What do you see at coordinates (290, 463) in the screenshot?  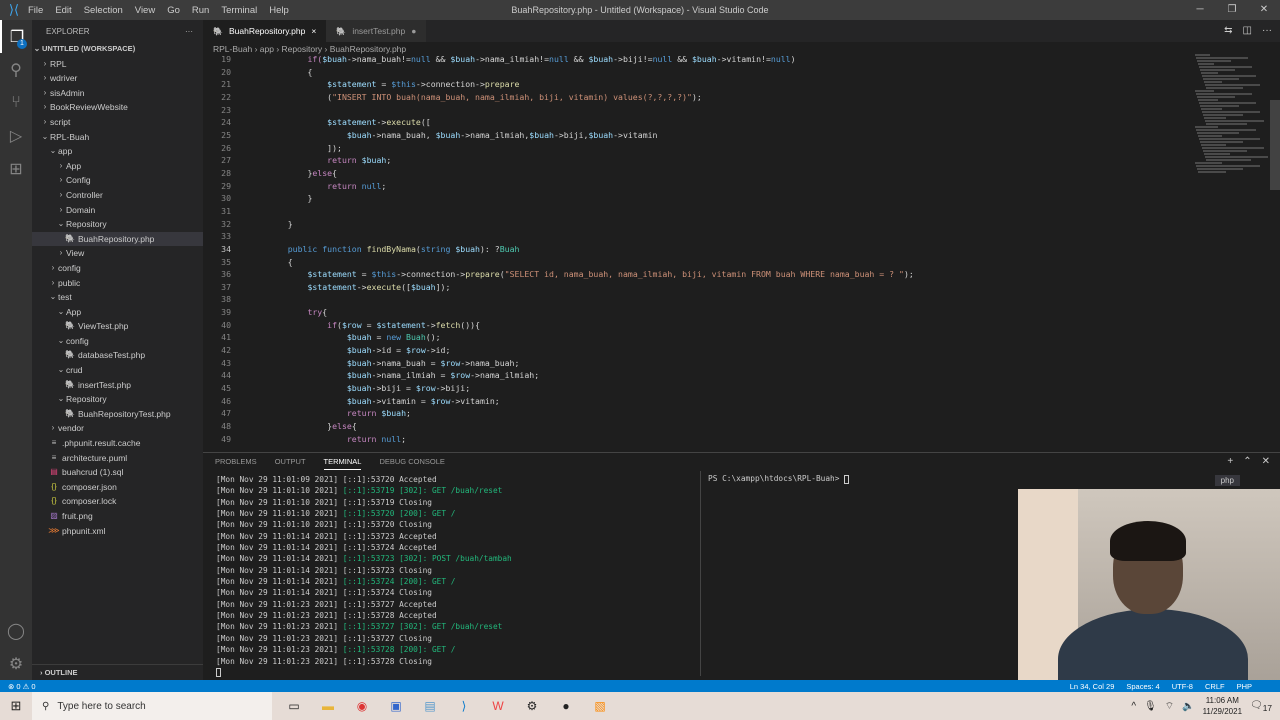 I see `panel-tab-output: OUTPUT` at bounding box center [290, 463].